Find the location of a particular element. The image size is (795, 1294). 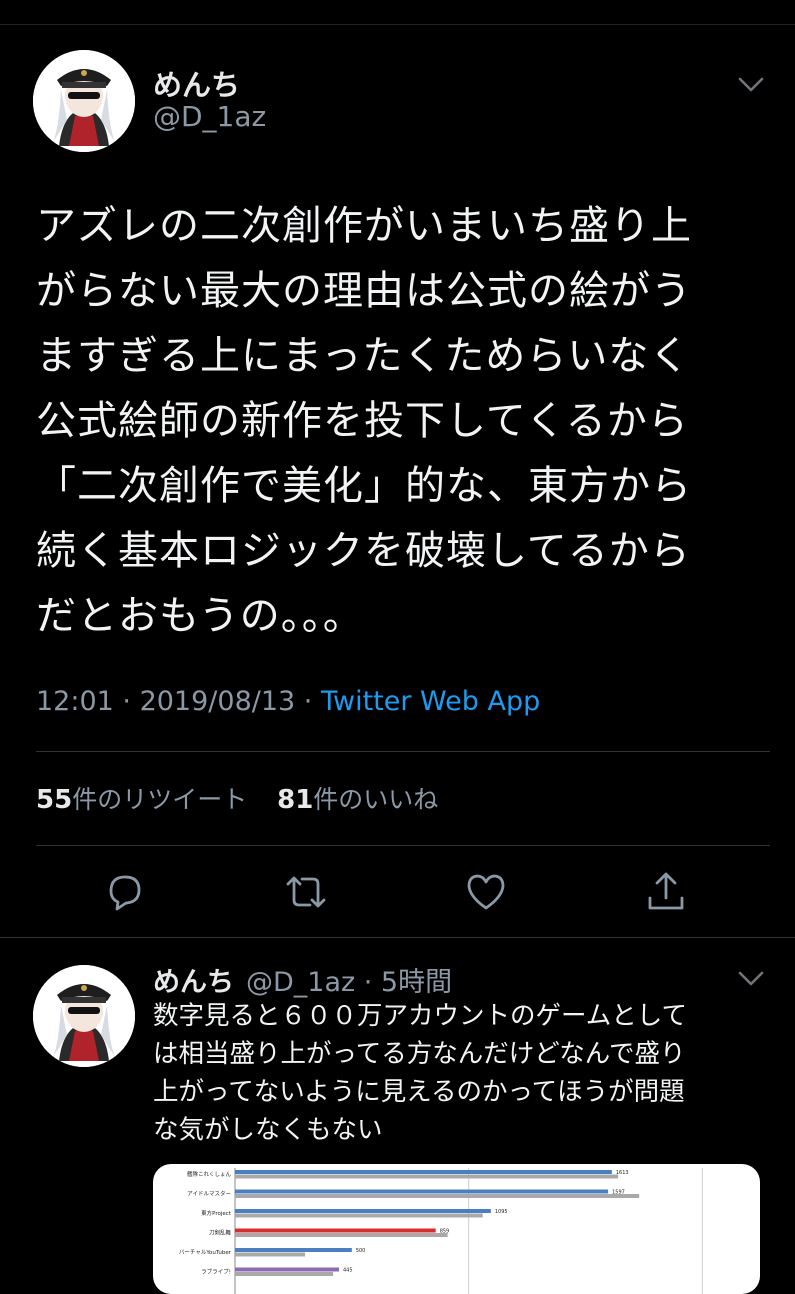

like-icon is located at coordinates (486, 892).